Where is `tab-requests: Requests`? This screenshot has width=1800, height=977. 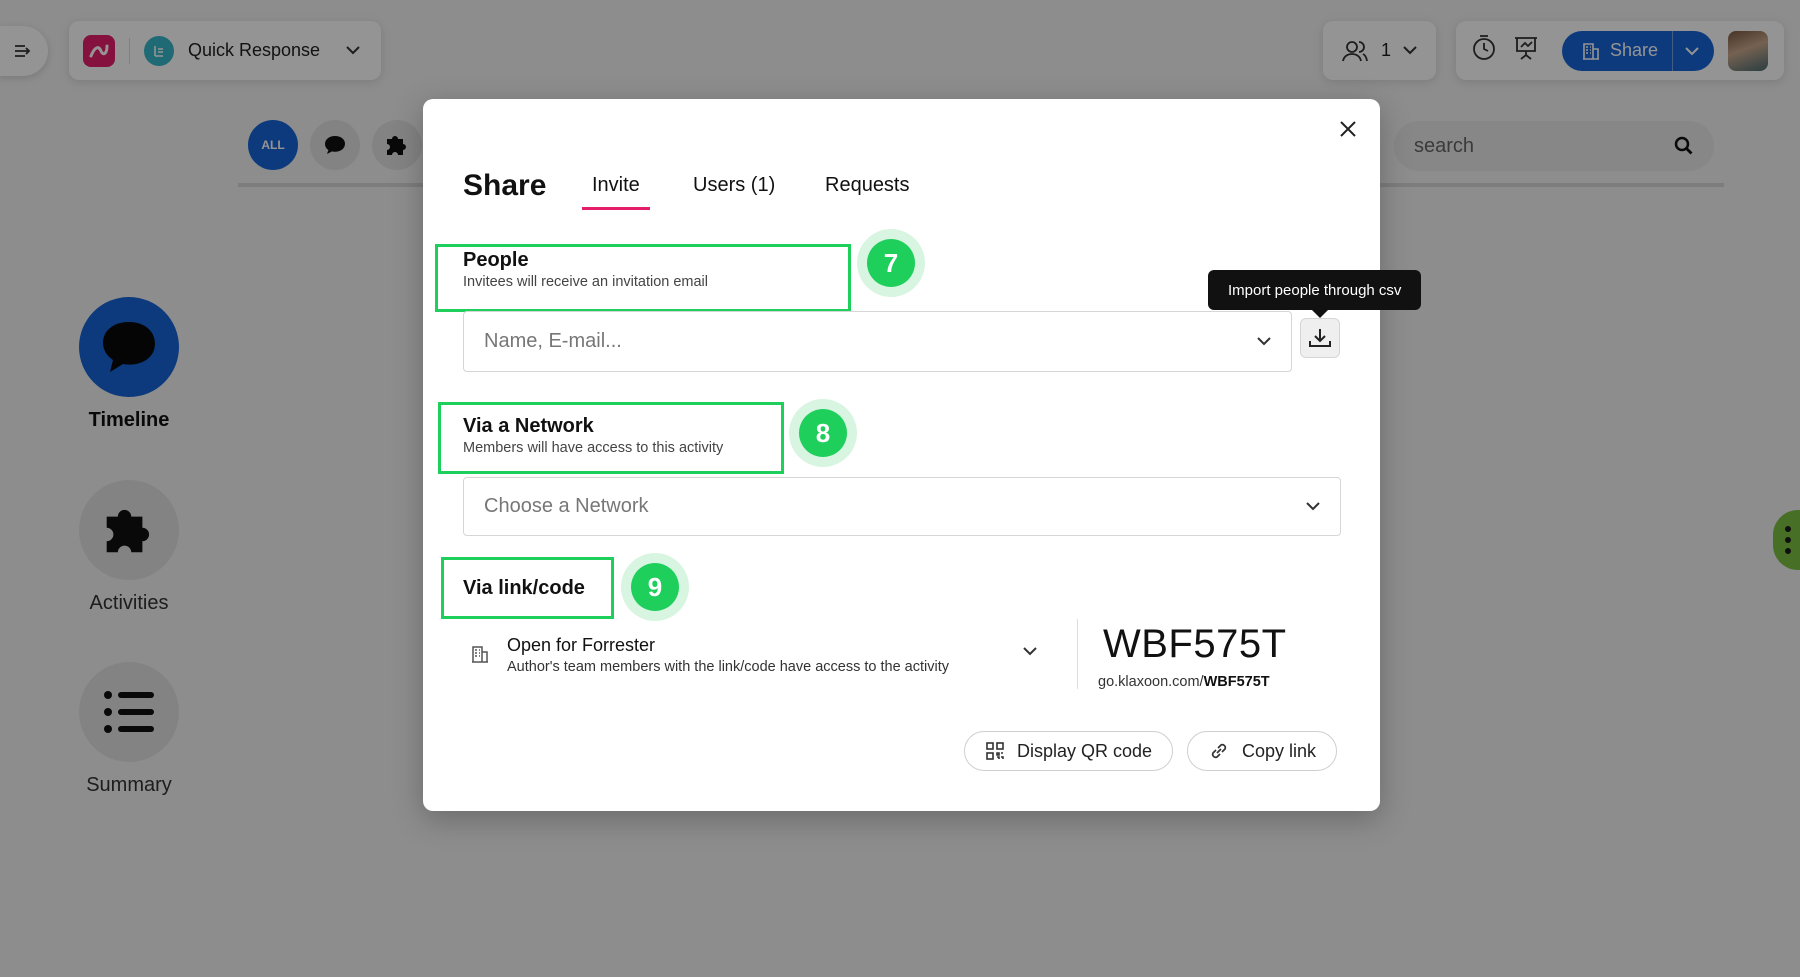
tab-requests: Requests is located at coordinates (867, 190).